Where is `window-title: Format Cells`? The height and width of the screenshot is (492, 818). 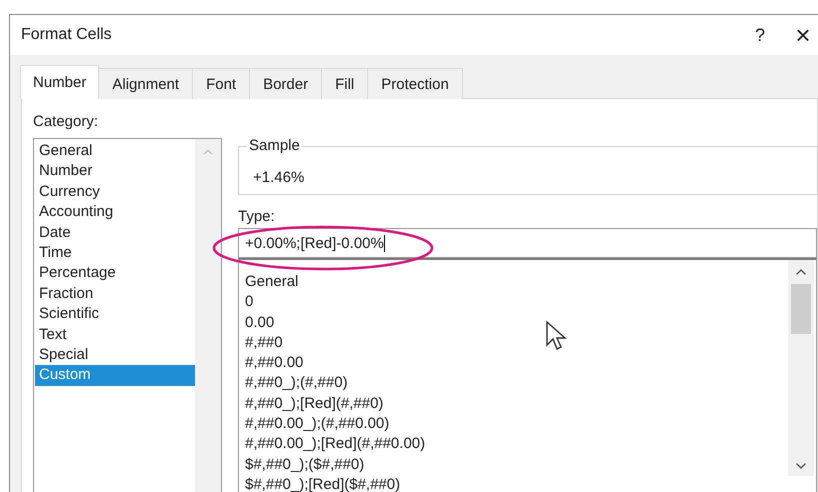
window-title: Format Cells is located at coordinates (67, 35).